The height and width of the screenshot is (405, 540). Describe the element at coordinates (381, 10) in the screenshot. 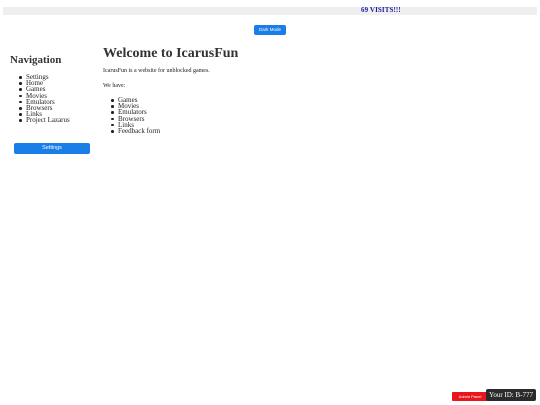

I see `visits-counter: 69 VISITS!!!` at that location.